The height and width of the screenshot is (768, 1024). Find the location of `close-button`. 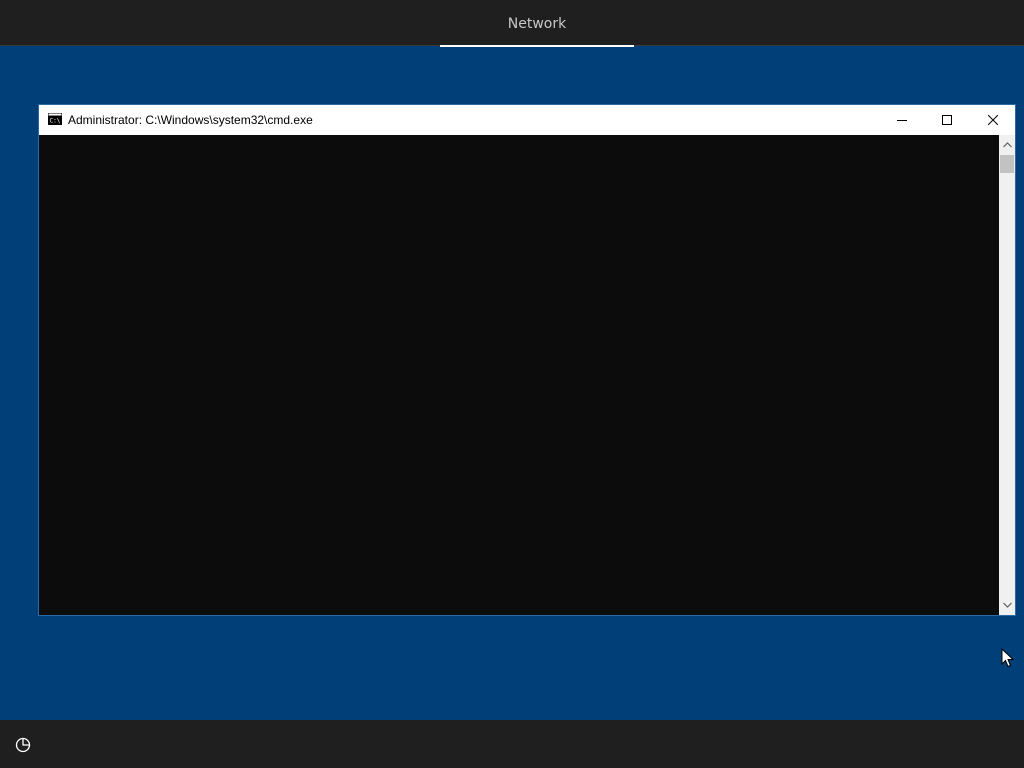

close-button is located at coordinates (992, 120).